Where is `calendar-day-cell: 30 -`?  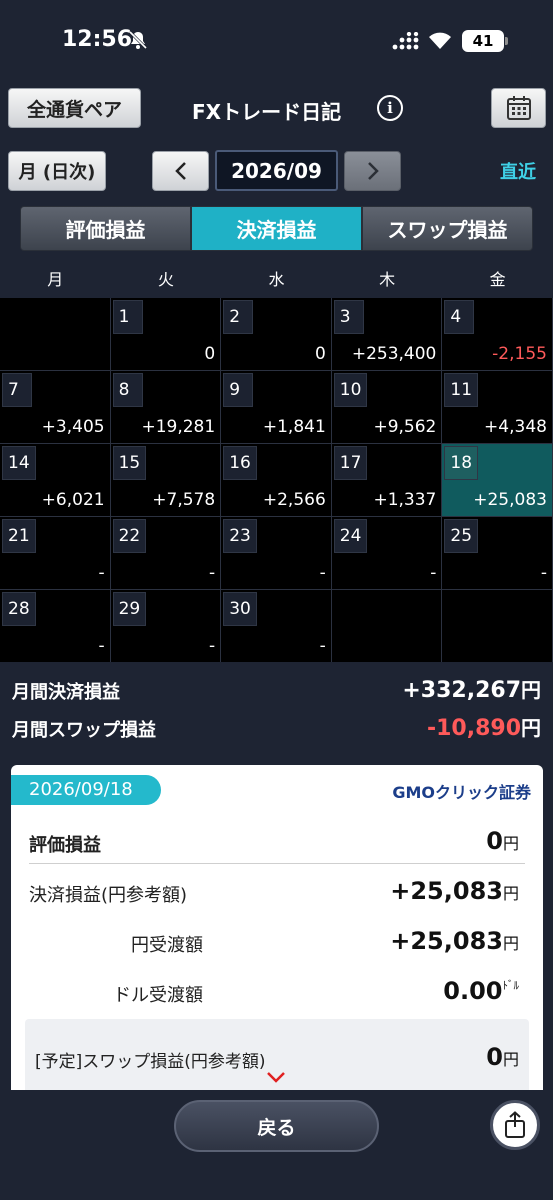 calendar-day-cell: 30 - is located at coordinates (276, 626).